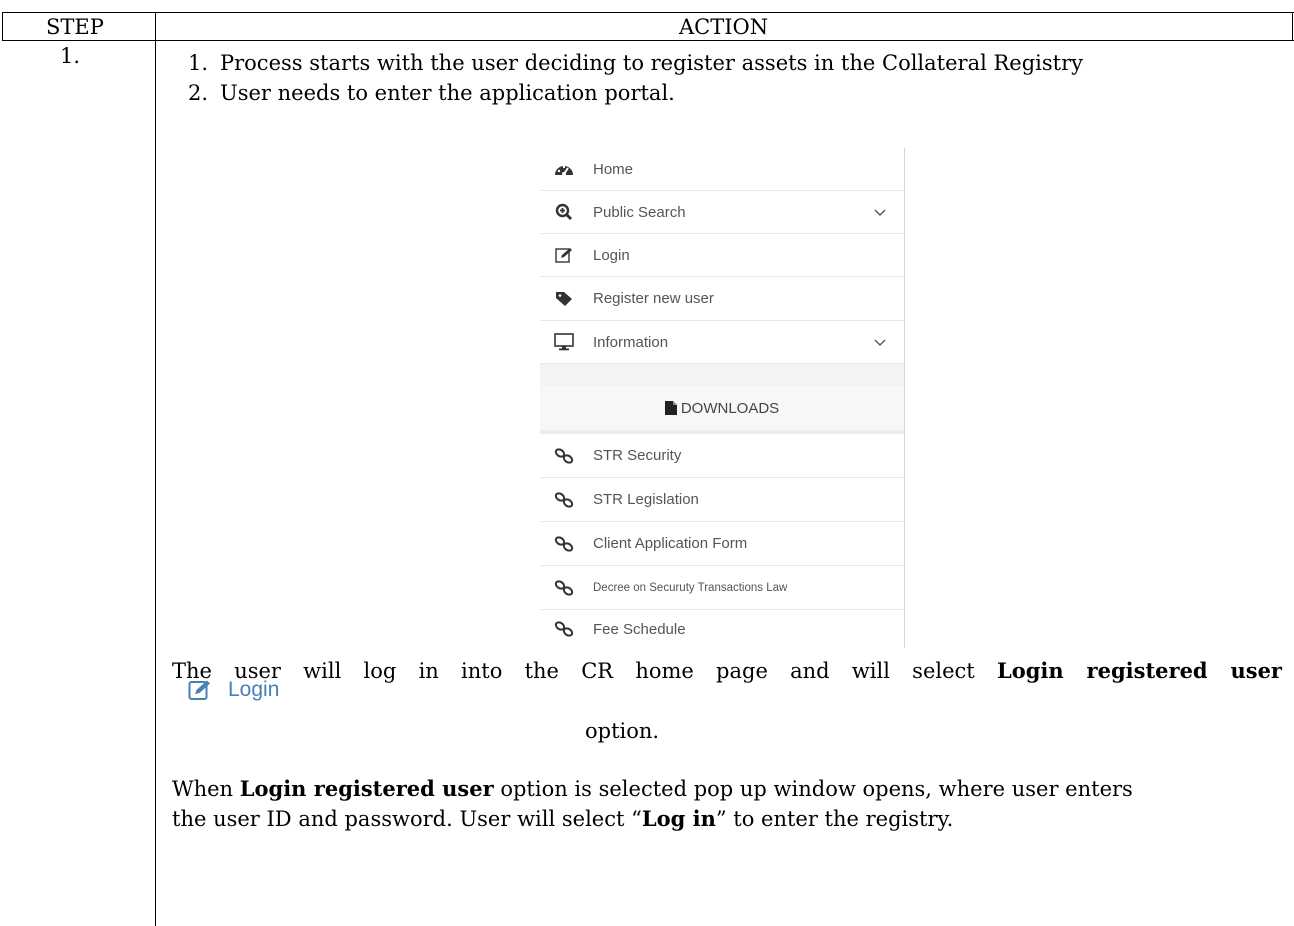  What do you see at coordinates (653, 298) in the screenshot?
I see `menu-item-label: Register new user` at bounding box center [653, 298].